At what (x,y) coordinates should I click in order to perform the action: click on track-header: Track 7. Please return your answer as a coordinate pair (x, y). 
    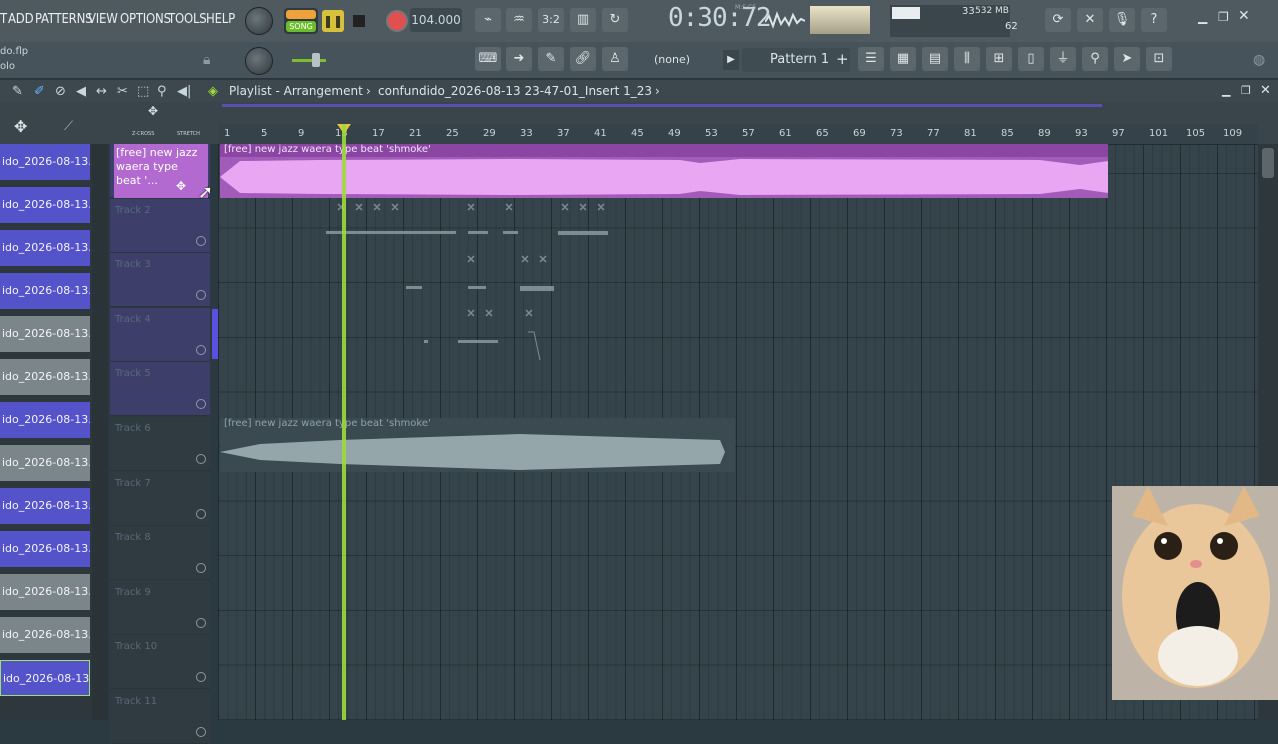
    Looking at the image, I should click on (160, 498).